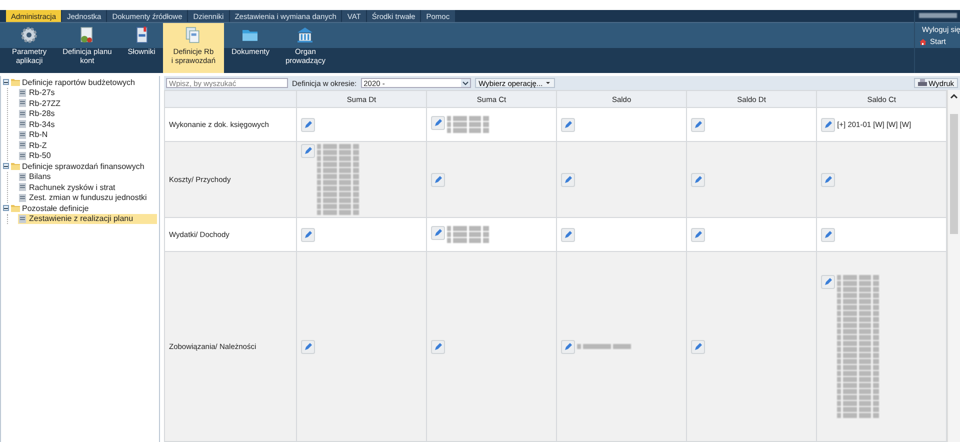  What do you see at coordinates (305, 35) in the screenshot?
I see `building-icon` at bounding box center [305, 35].